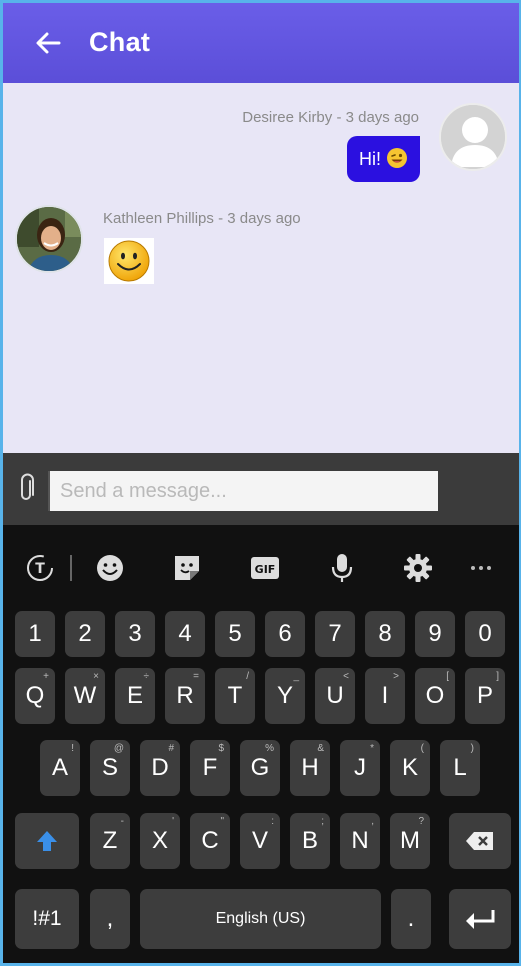  I want to click on key-label: 9, so click(435, 633).